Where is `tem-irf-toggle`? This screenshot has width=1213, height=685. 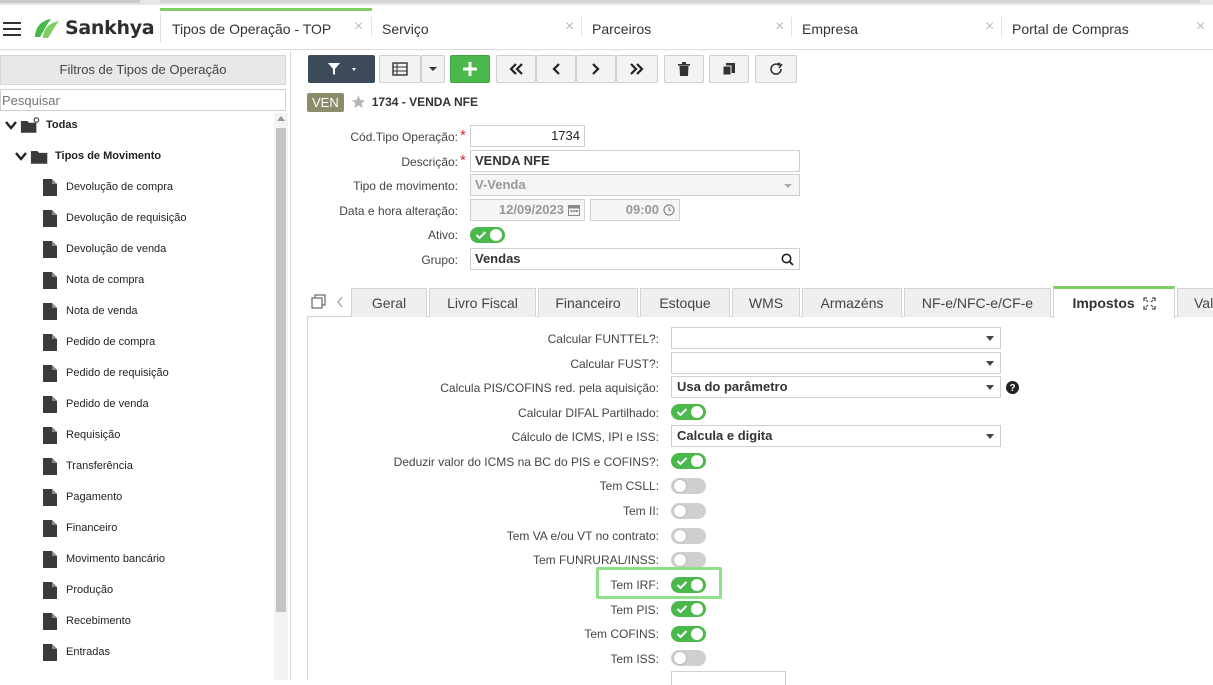 tem-irf-toggle is located at coordinates (688, 585).